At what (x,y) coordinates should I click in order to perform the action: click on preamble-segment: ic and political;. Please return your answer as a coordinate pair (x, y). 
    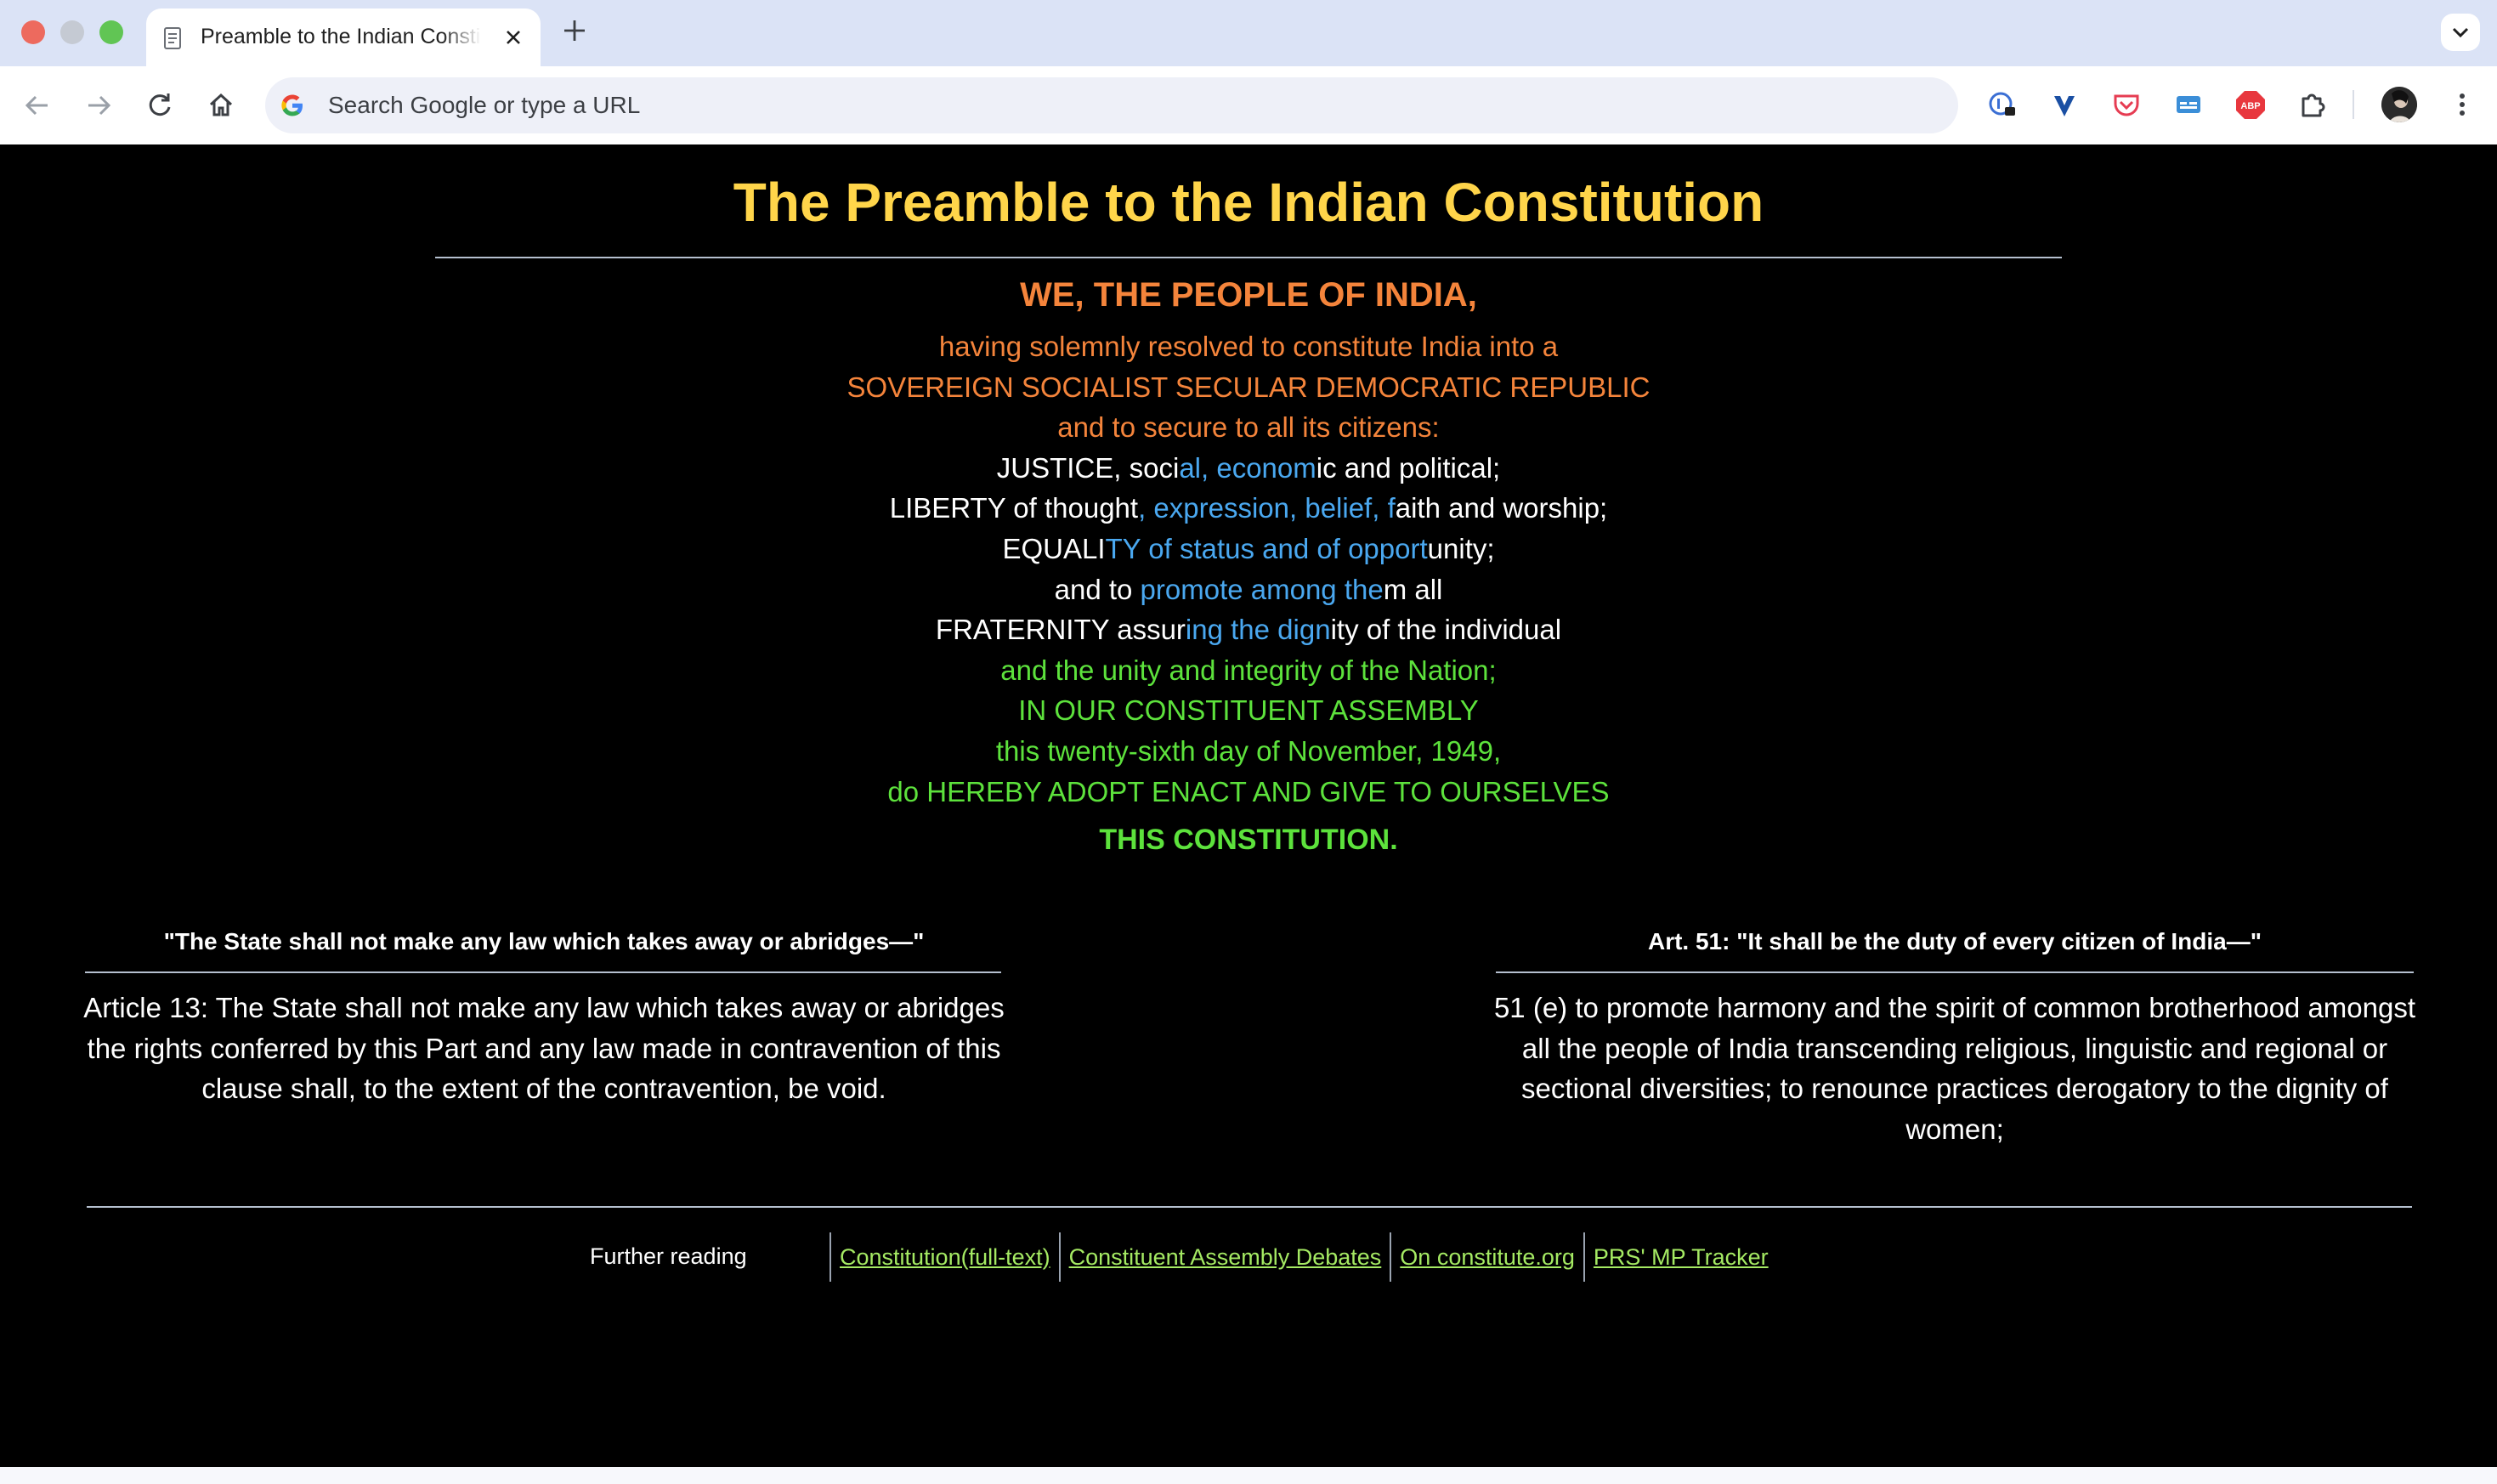
    Looking at the image, I should click on (1408, 467).